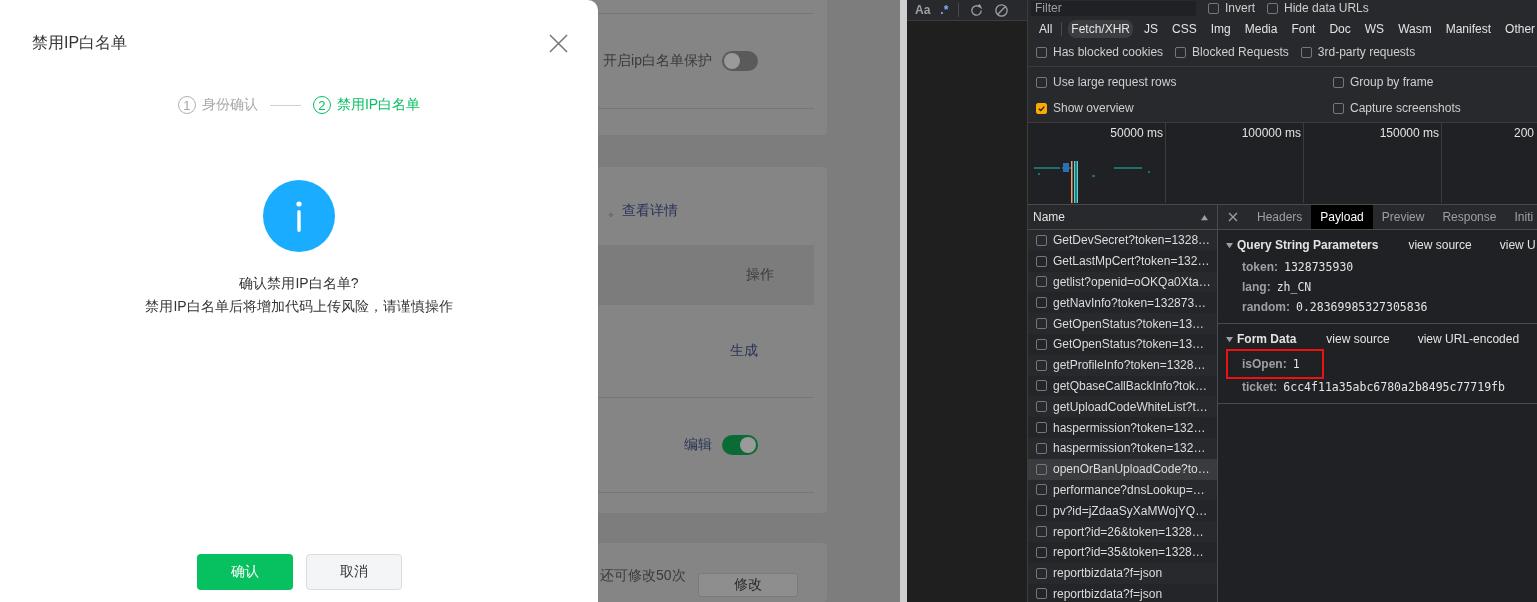 This screenshot has height=602, width=1537. I want to click on notice-text: 。, so click(615, 209).